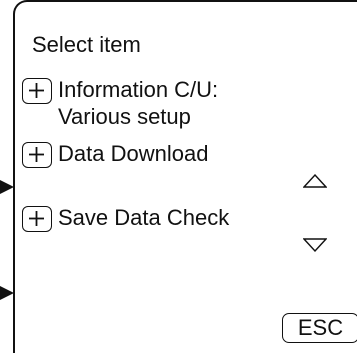 The width and height of the screenshot is (357, 353). What do you see at coordinates (319, 328) in the screenshot?
I see `esc-button: ESC` at bounding box center [319, 328].